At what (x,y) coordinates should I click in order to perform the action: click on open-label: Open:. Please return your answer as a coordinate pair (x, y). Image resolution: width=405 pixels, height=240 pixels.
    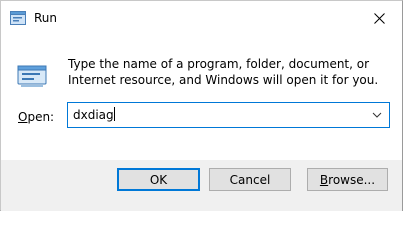
    Looking at the image, I should click on (36, 117).